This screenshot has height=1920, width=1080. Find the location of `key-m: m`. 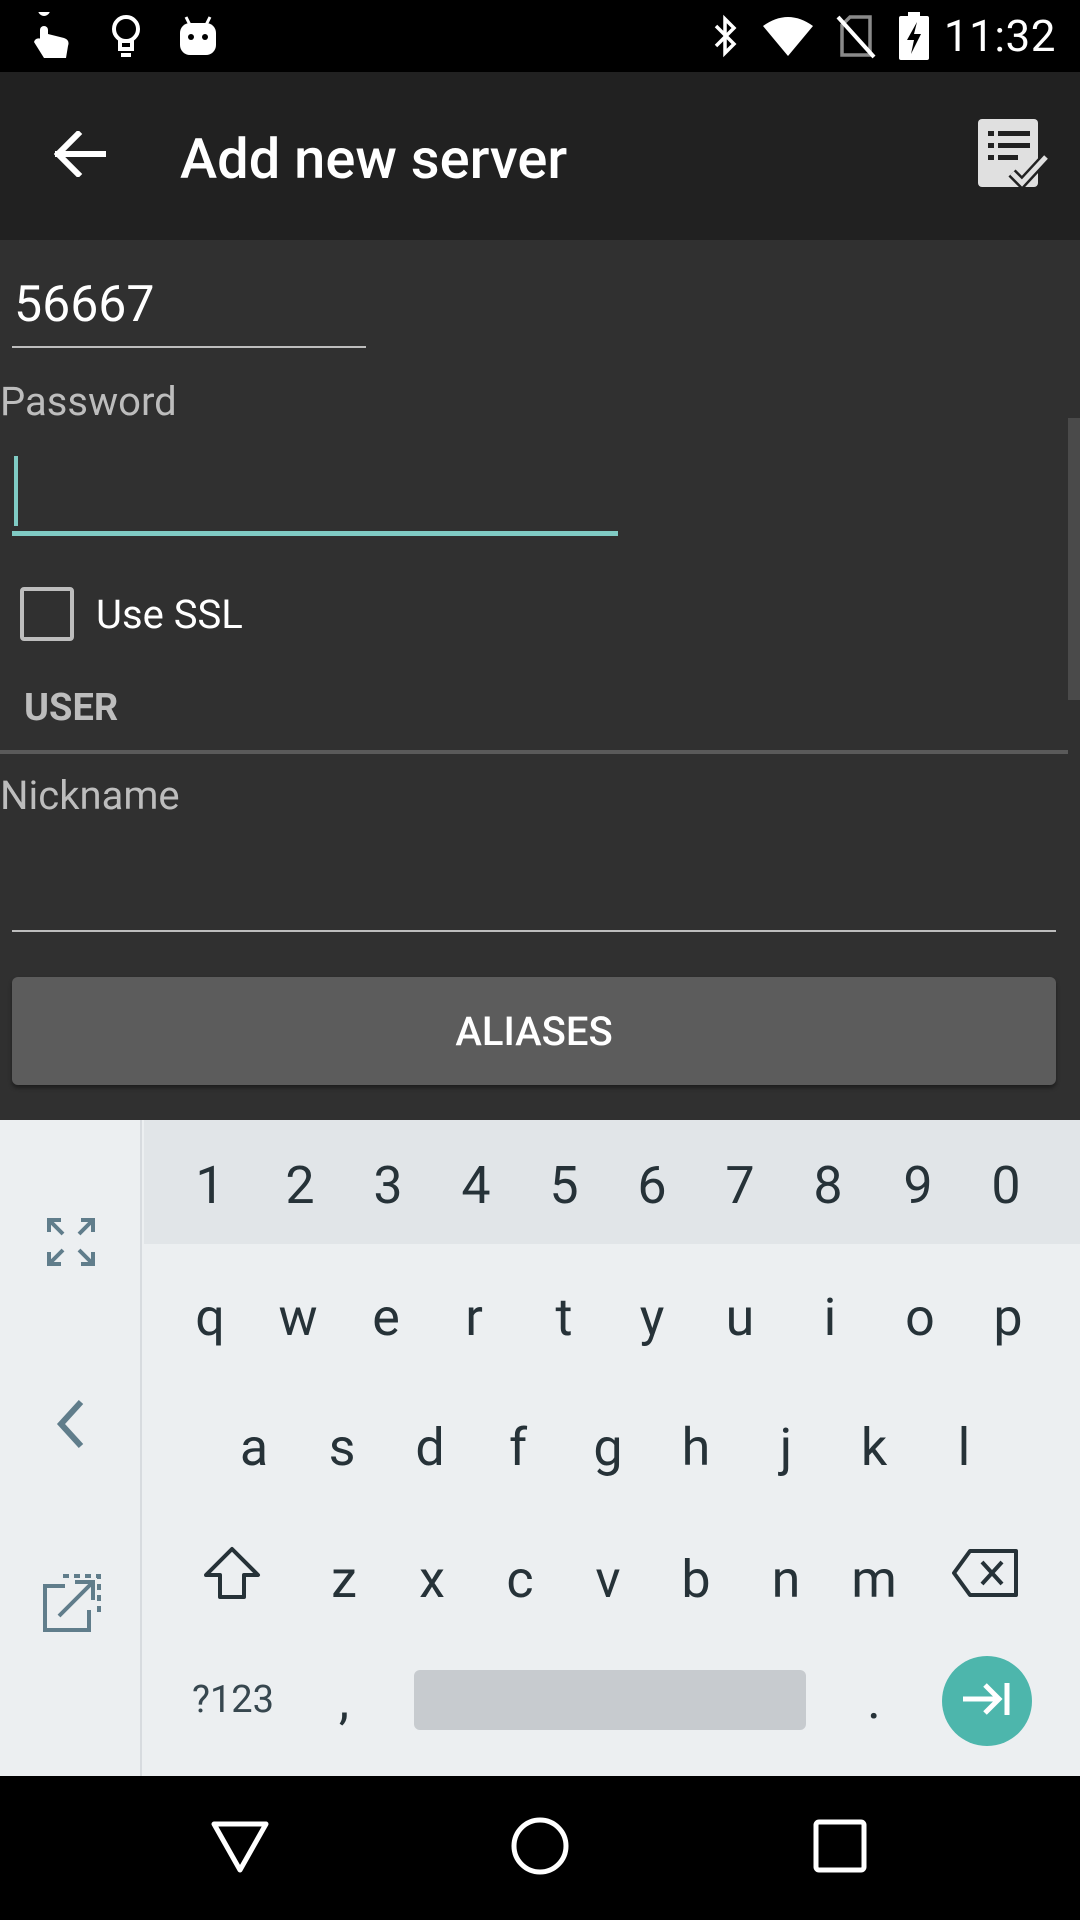

key-m: m is located at coordinates (874, 1579).